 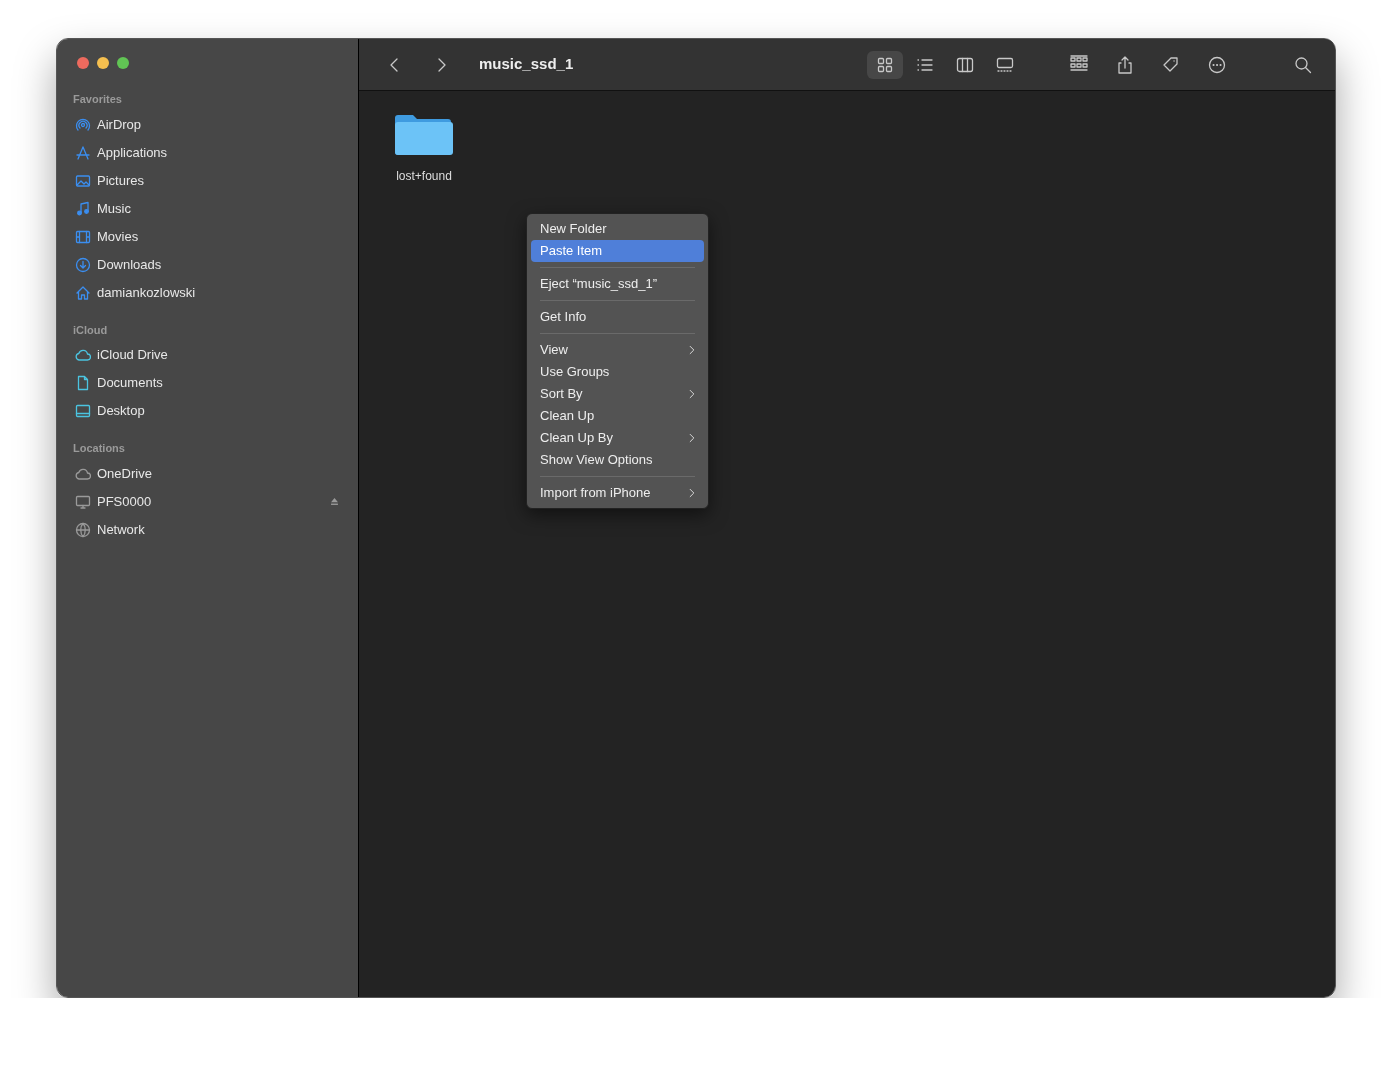 I want to click on sidebar-item: AirDrop, so click(x=211, y=124).